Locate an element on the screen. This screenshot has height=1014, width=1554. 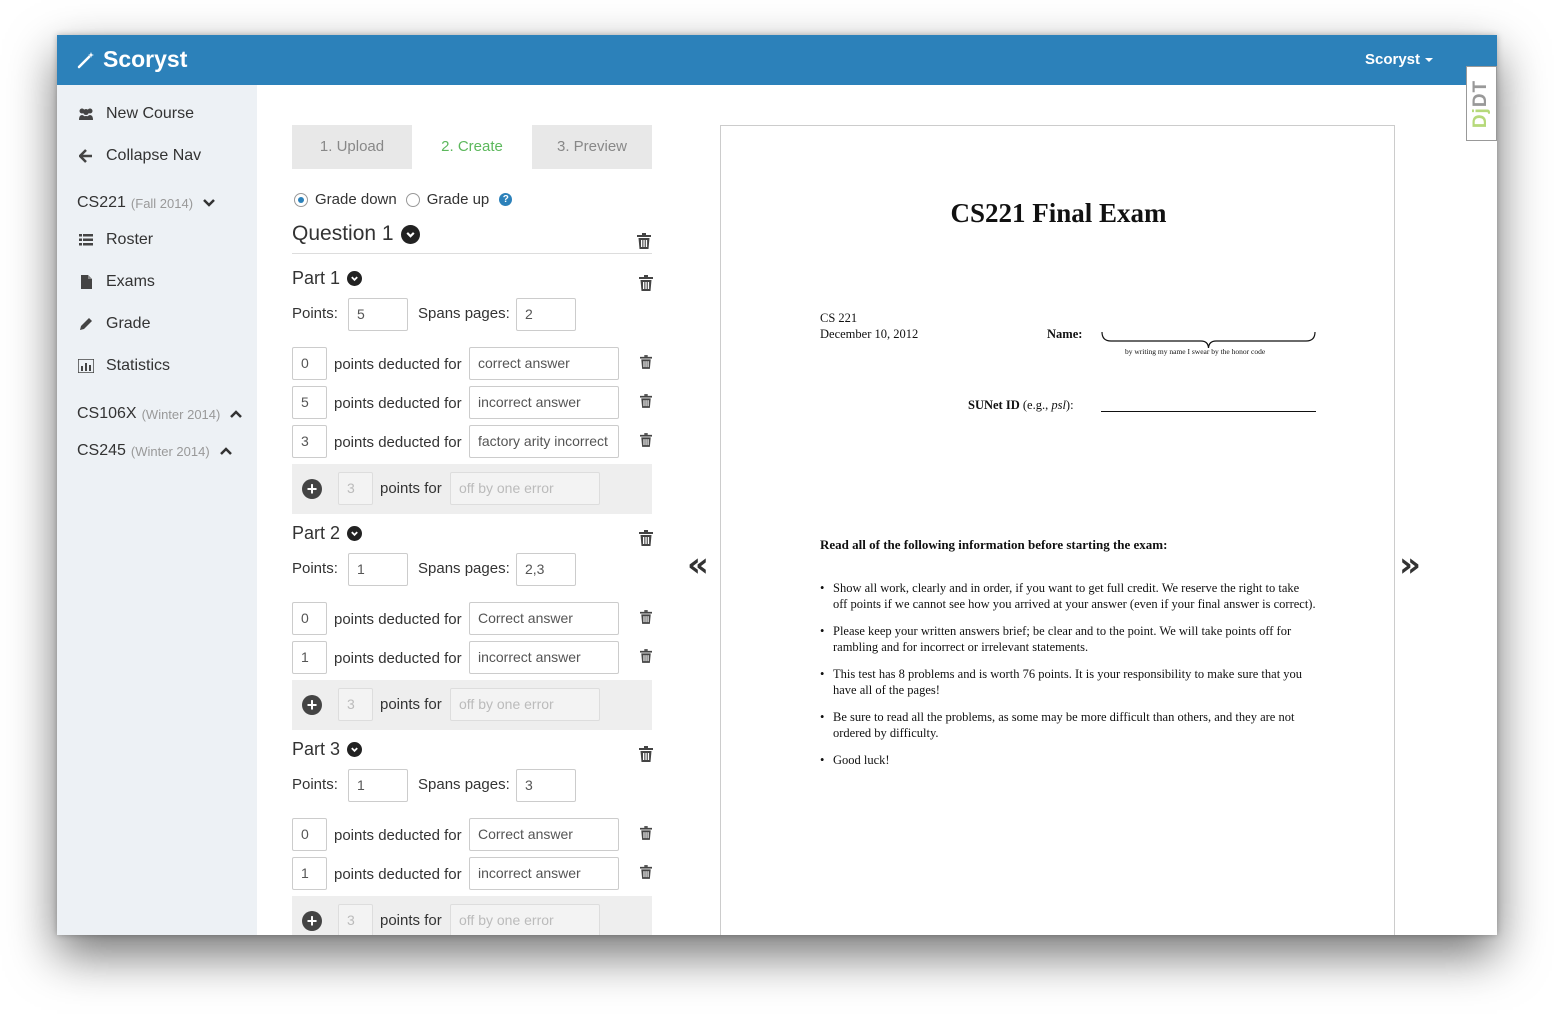
brand-link: Scoryst is located at coordinates (132, 59).